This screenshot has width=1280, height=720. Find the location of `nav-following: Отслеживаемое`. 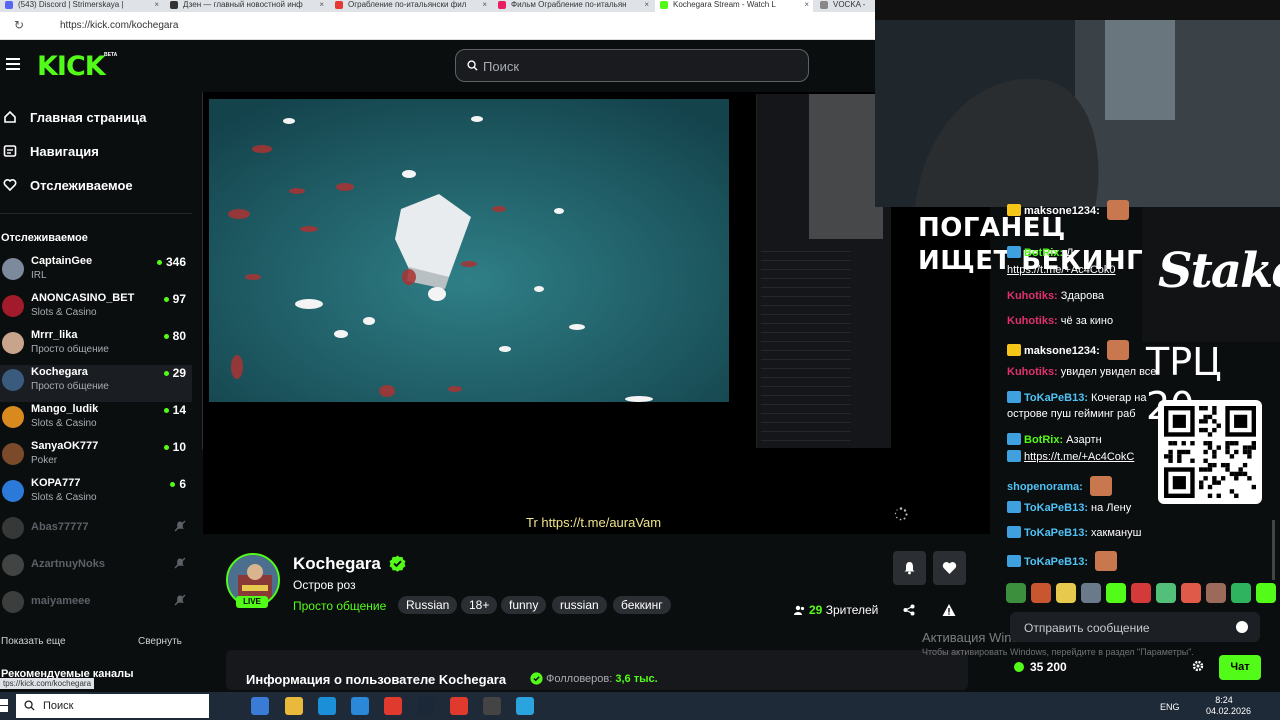

nav-following: Отслеживаемое is located at coordinates (100, 186).